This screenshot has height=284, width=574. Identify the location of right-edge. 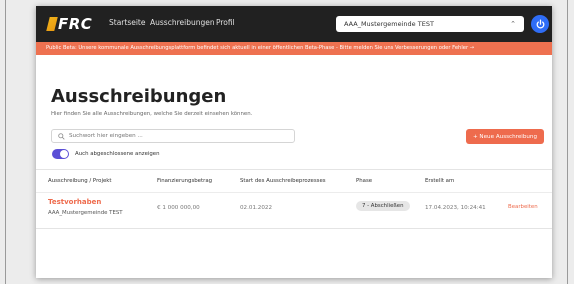
(567, 142).